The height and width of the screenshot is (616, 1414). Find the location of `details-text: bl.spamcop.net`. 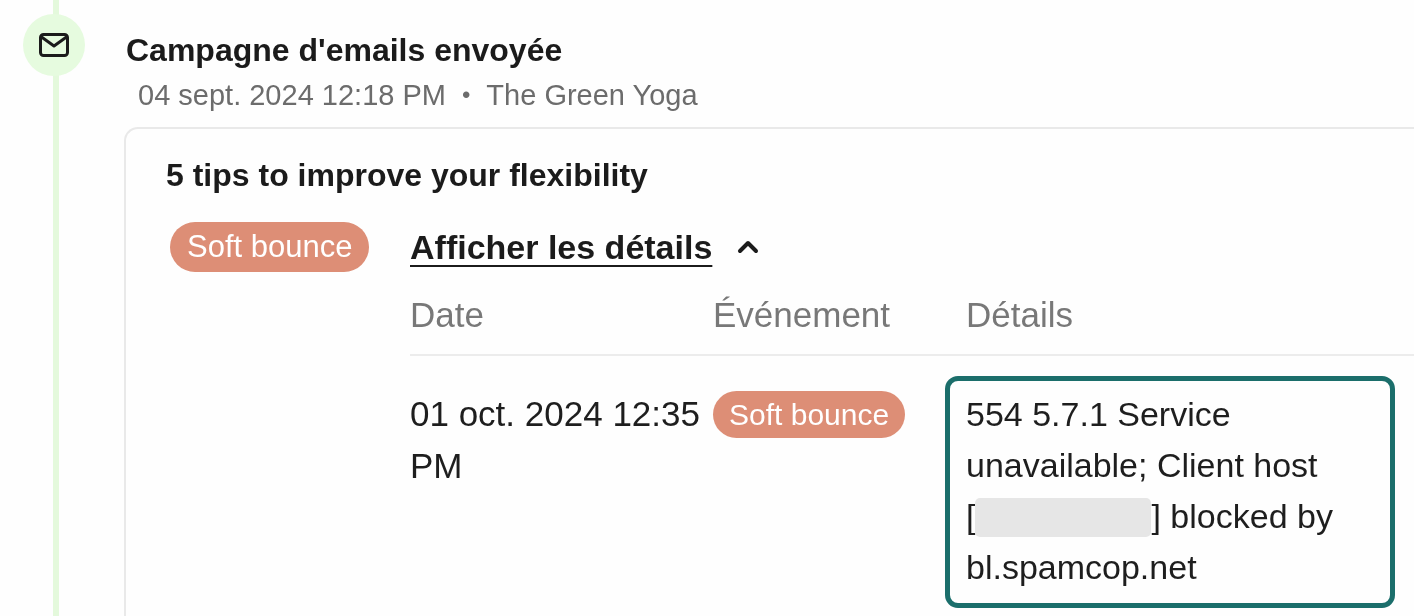

details-text: bl.spamcop.net is located at coordinates (1082, 567).